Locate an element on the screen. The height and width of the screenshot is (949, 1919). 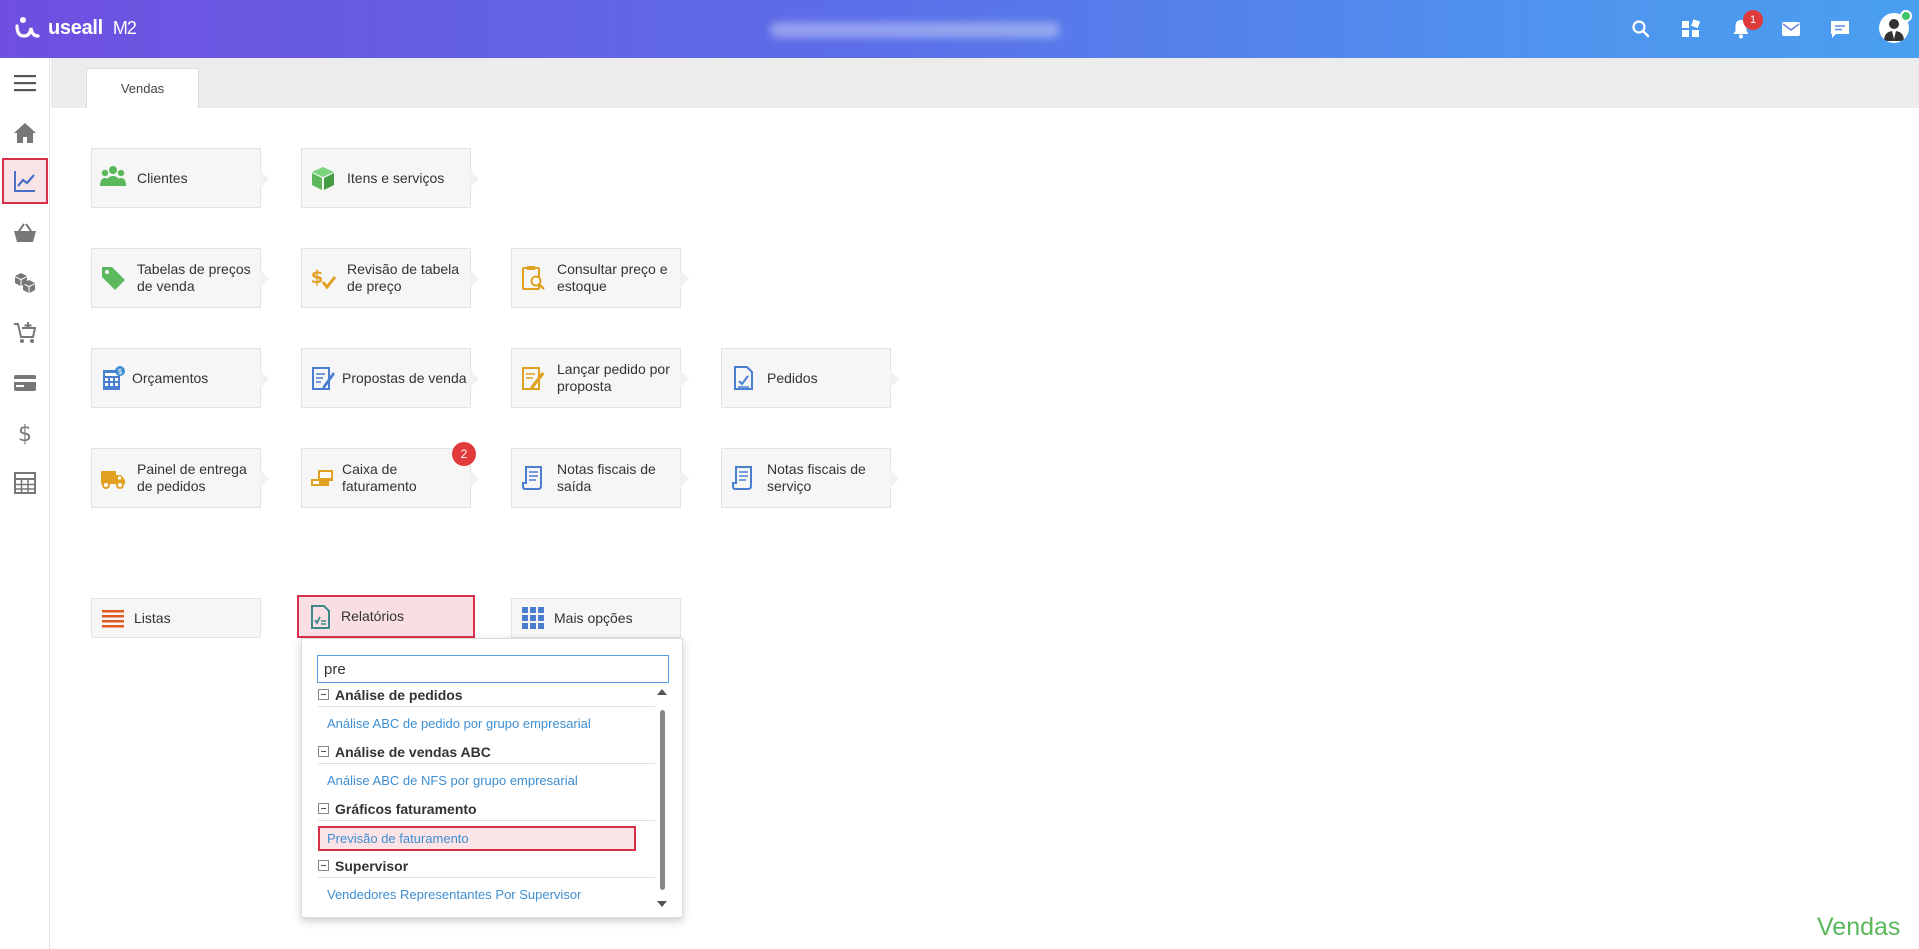
sidebar-item-home is located at coordinates (25, 133).